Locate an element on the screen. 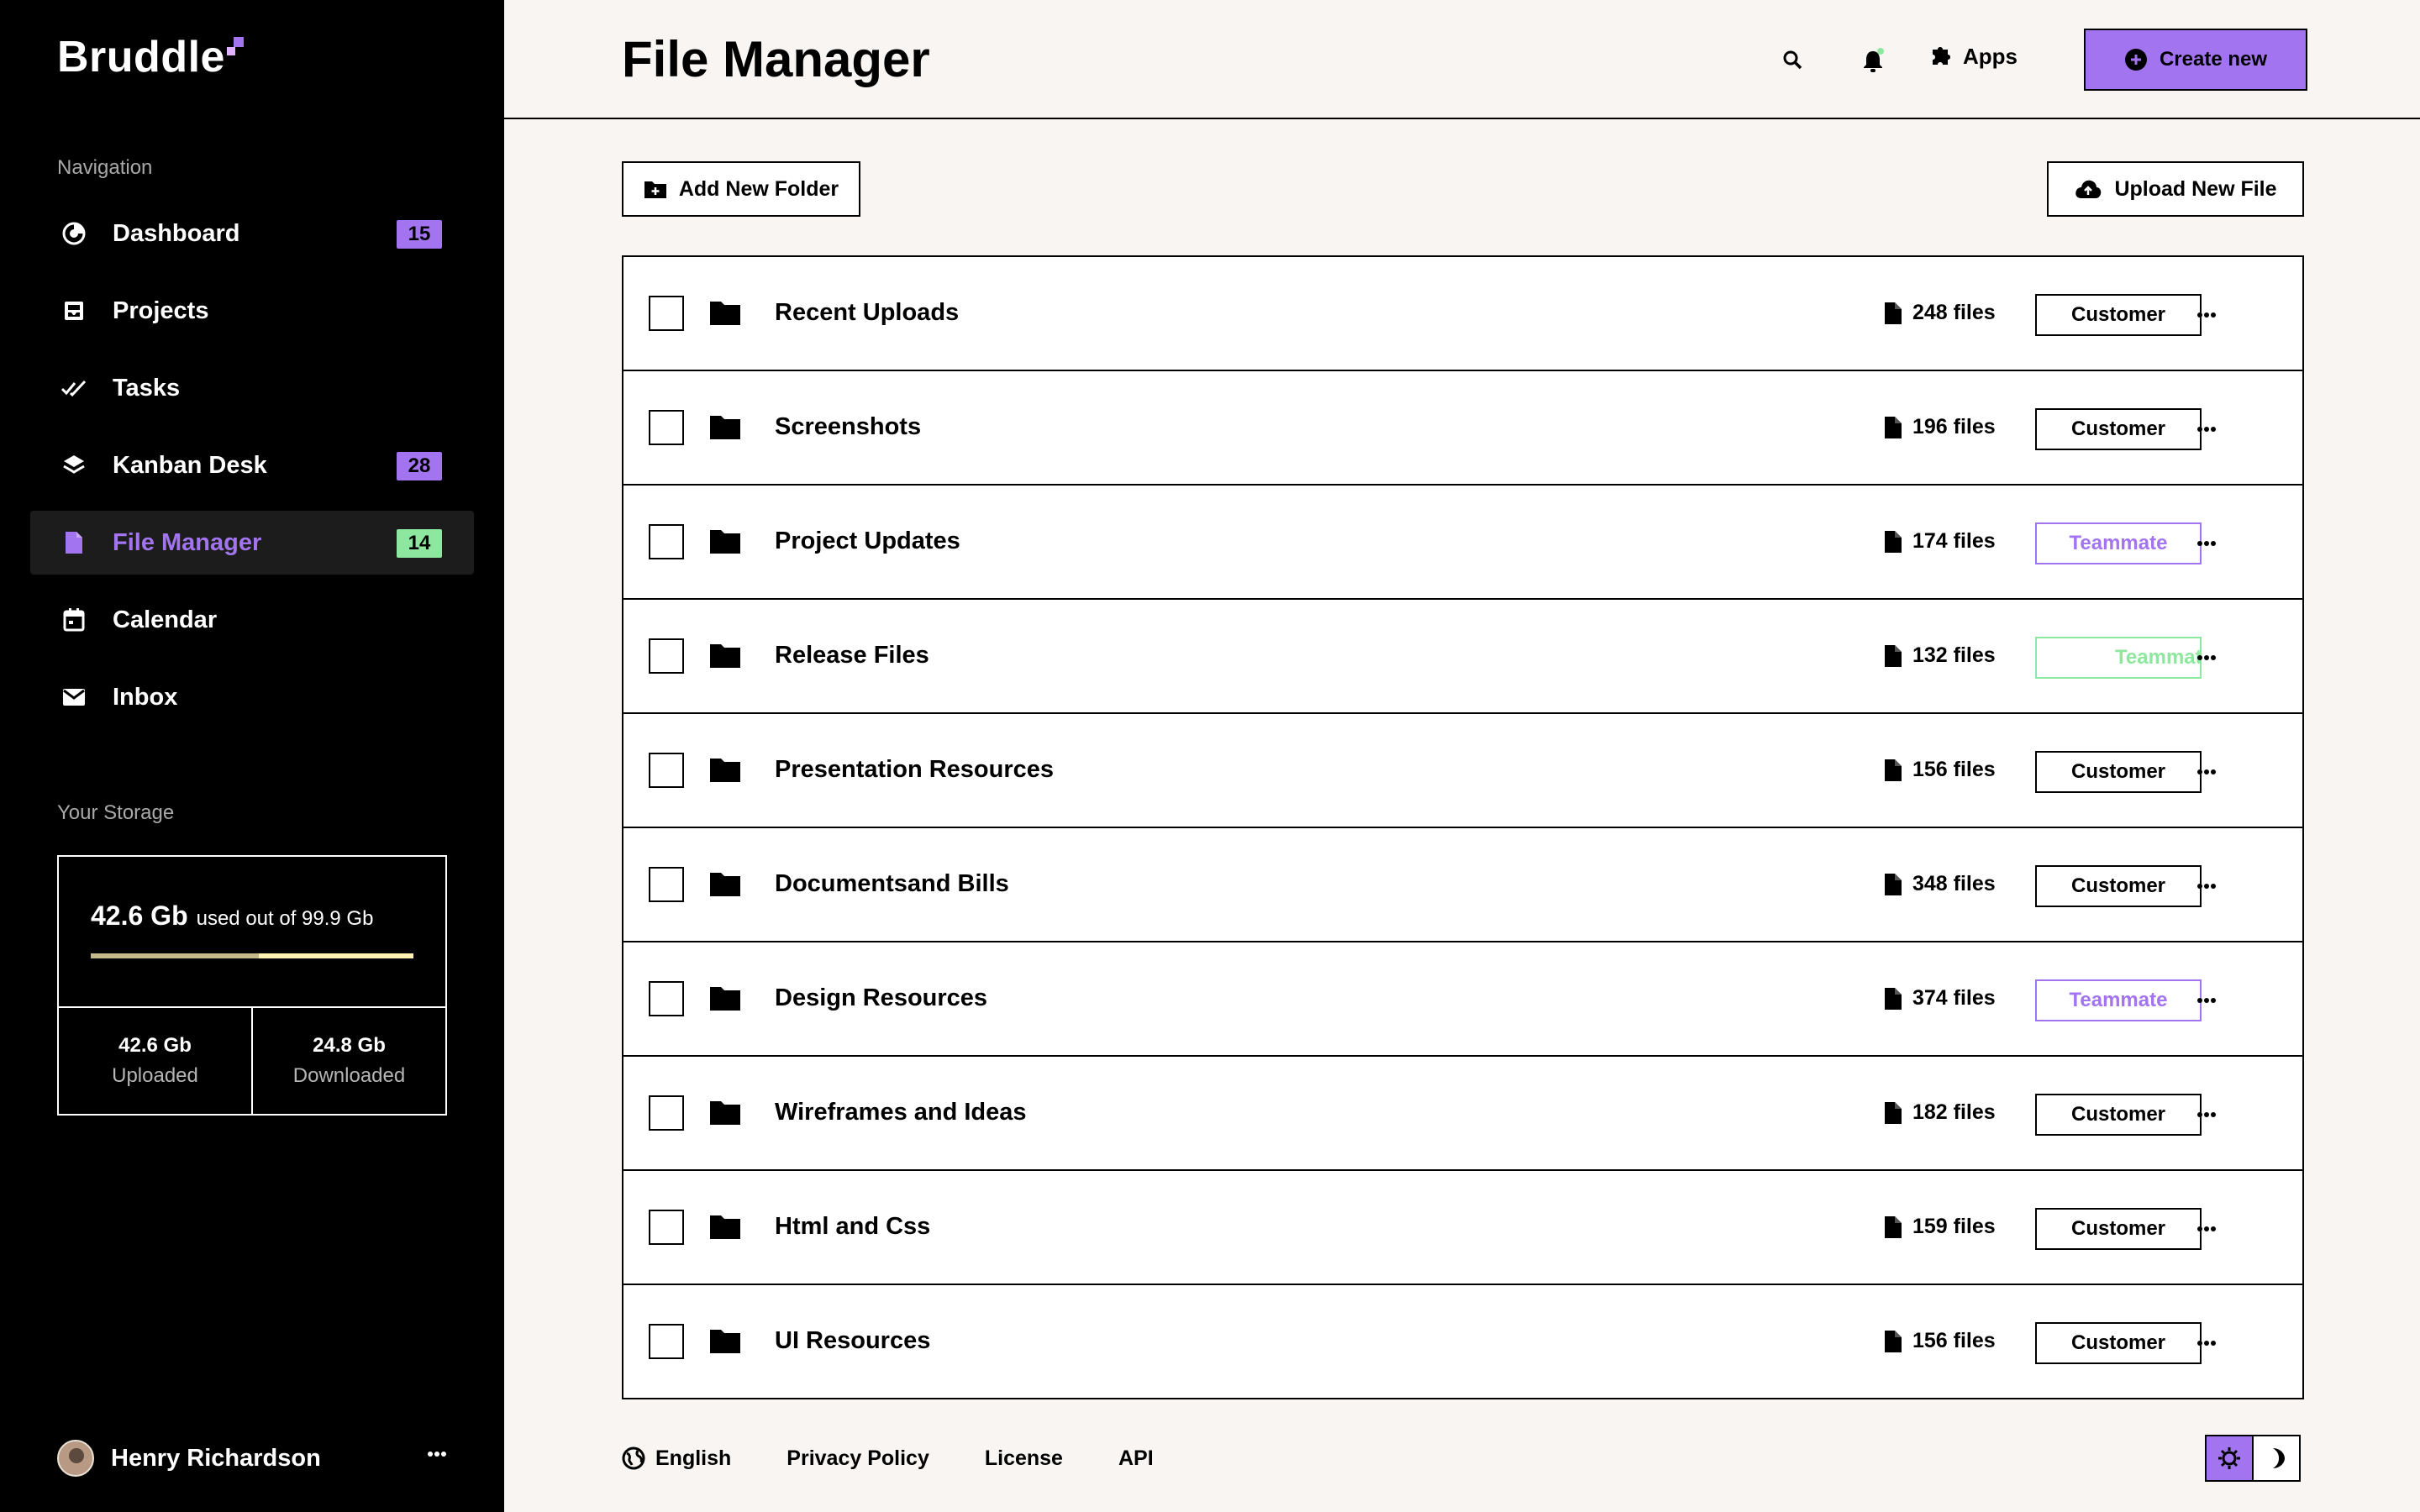 The width and height of the screenshot is (2420, 1512). folder-row: Recent Uploads 248 files Customer is located at coordinates (1463, 314).